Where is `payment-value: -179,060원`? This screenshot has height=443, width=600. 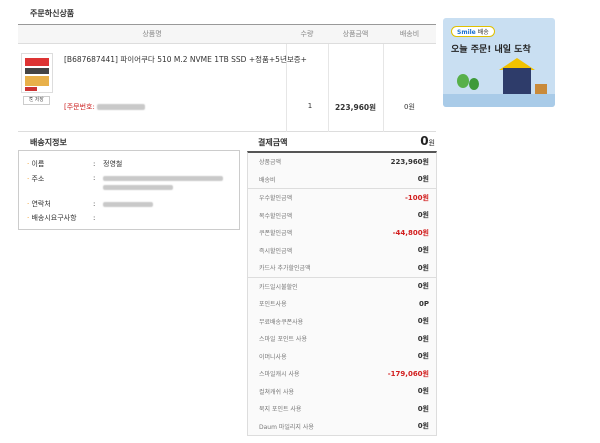
payment-value: -179,060원 is located at coordinates (408, 373).